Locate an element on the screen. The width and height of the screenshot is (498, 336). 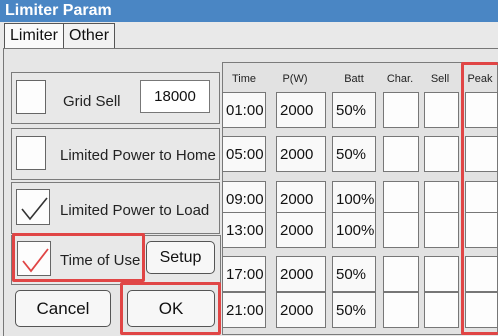
batt-cell: 100% is located at coordinates (354, 230).